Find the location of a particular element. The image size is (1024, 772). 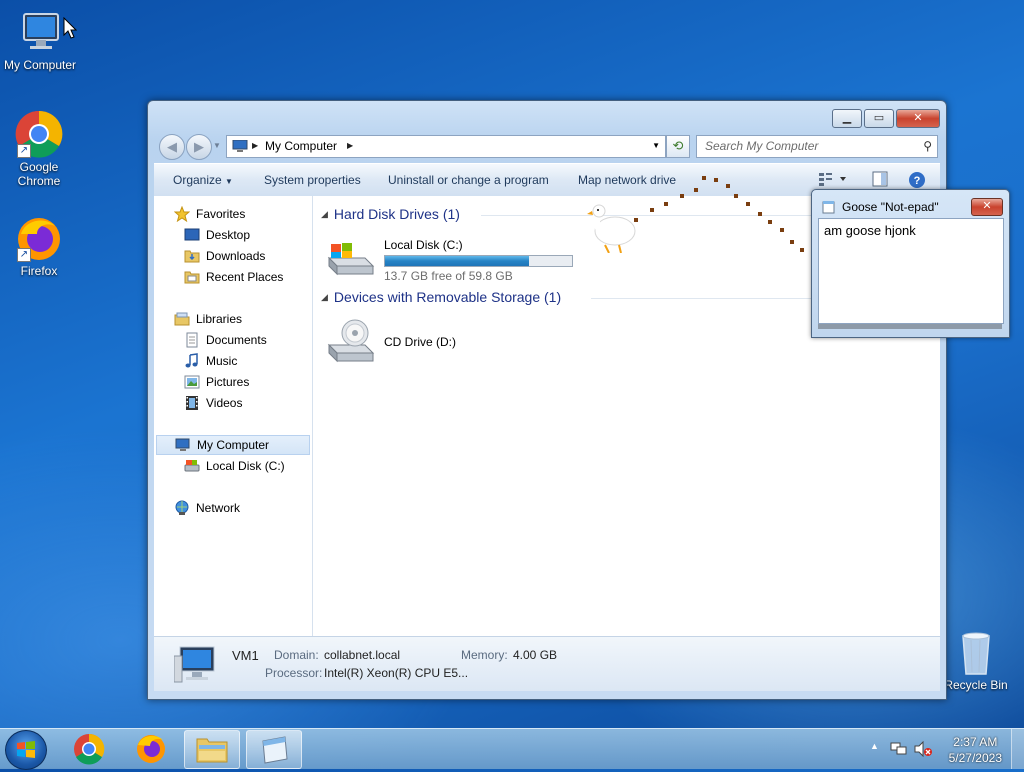

memory-label: Memory: is located at coordinates (484, 655).